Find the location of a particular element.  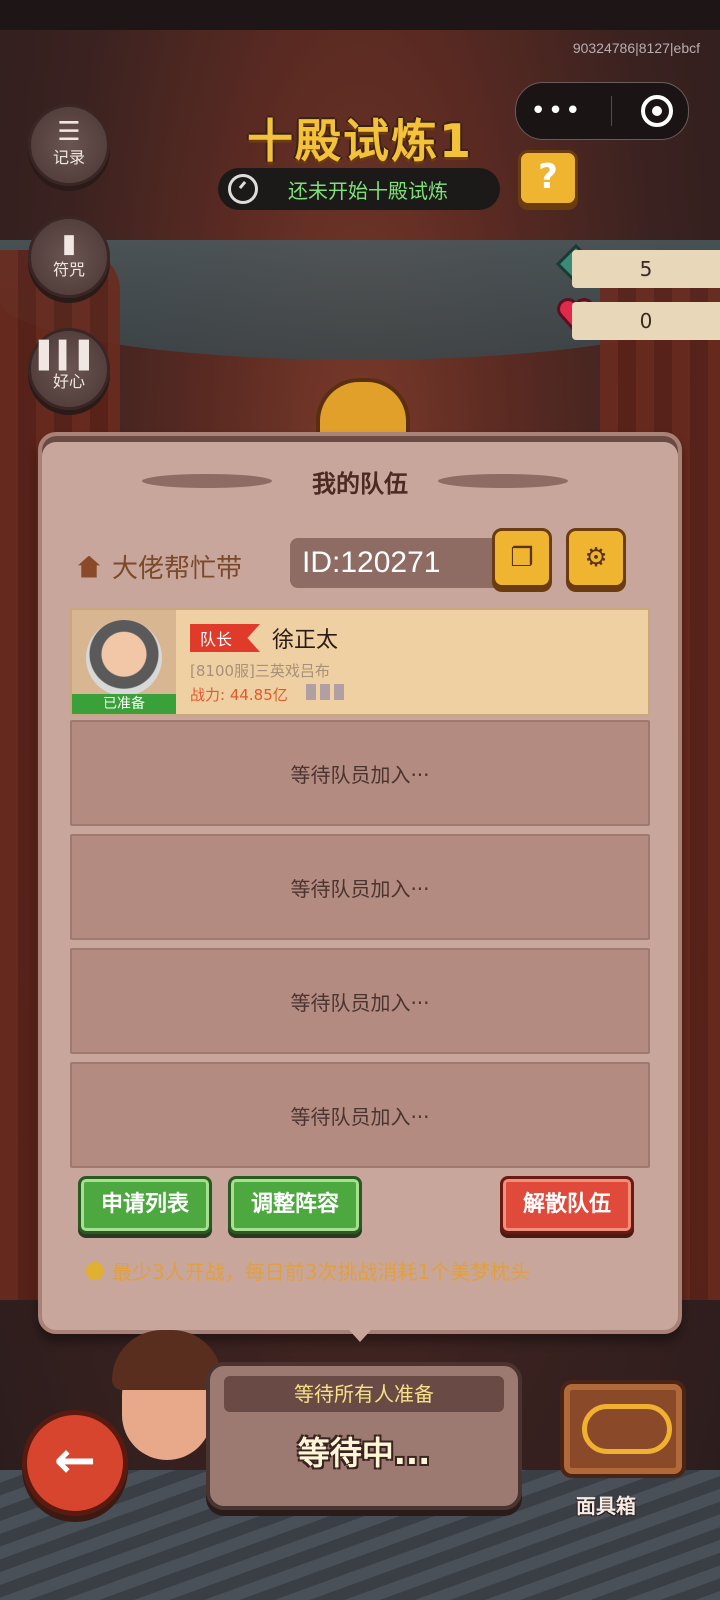

sleeping-character is located at coordinates (167, 1400).